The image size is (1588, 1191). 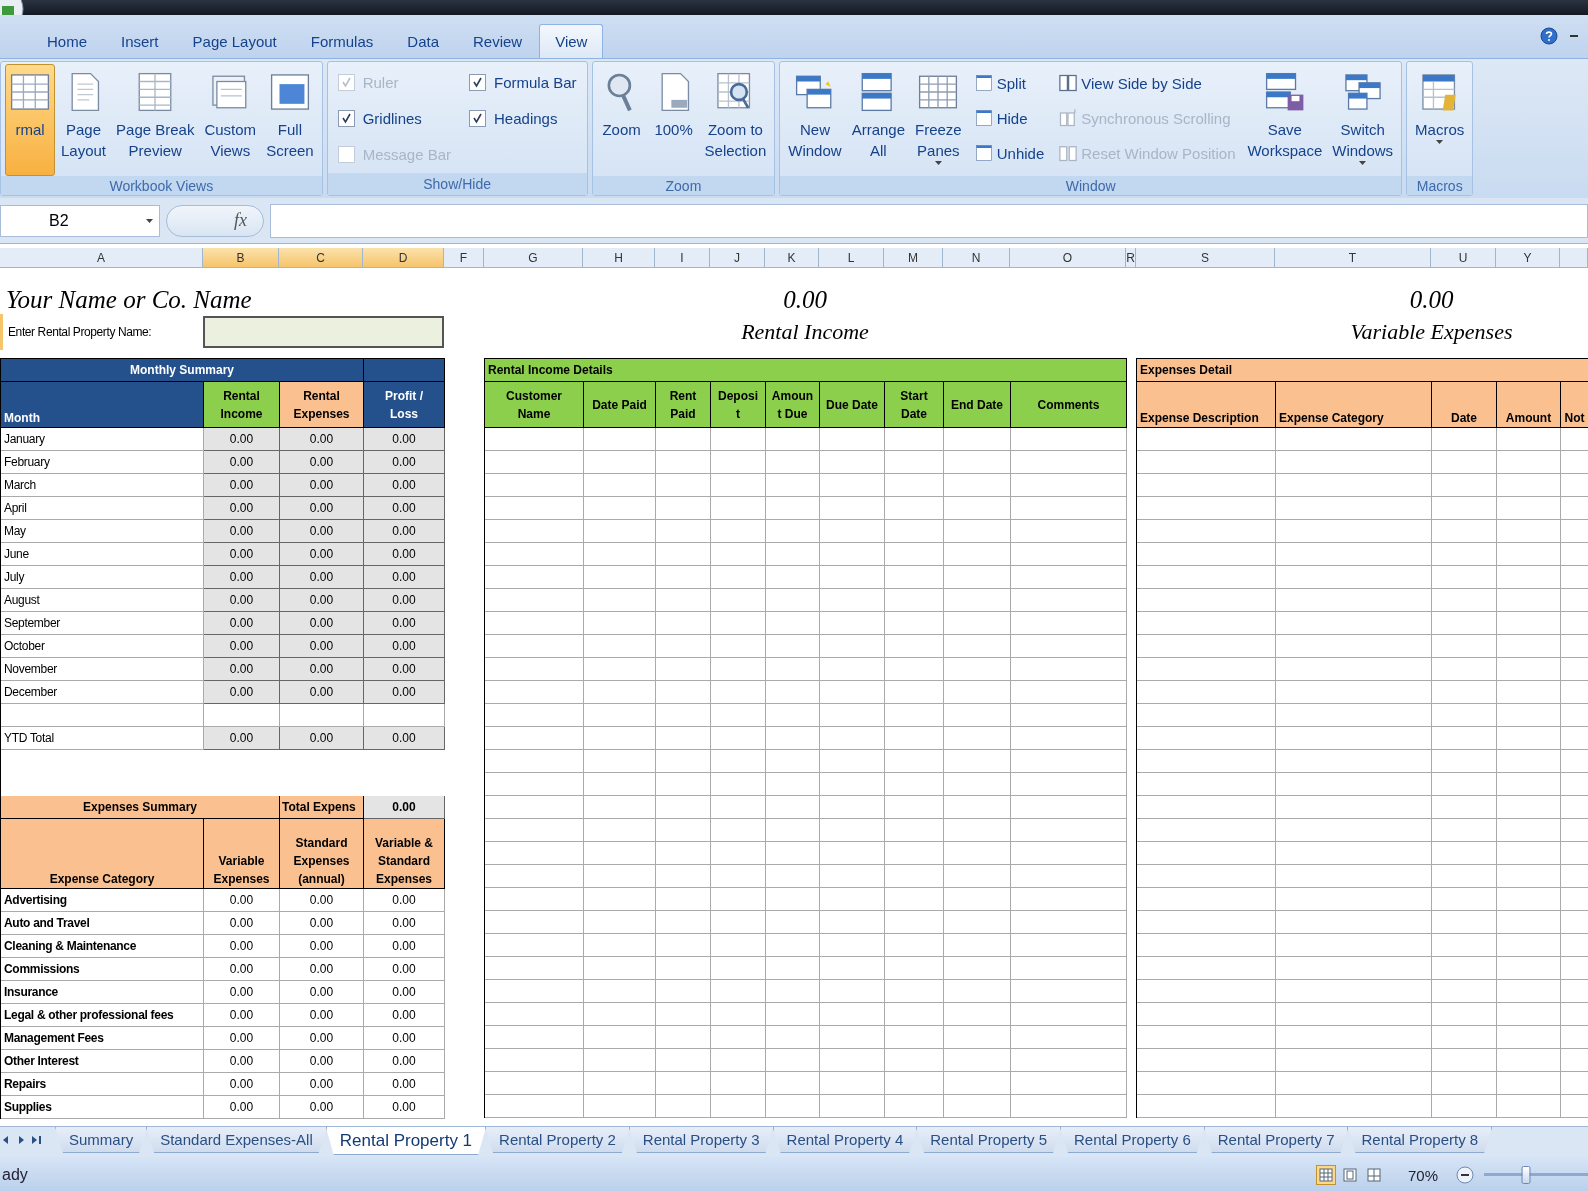 I want to click on checkbox: Headings, so click(x=523, y=118).